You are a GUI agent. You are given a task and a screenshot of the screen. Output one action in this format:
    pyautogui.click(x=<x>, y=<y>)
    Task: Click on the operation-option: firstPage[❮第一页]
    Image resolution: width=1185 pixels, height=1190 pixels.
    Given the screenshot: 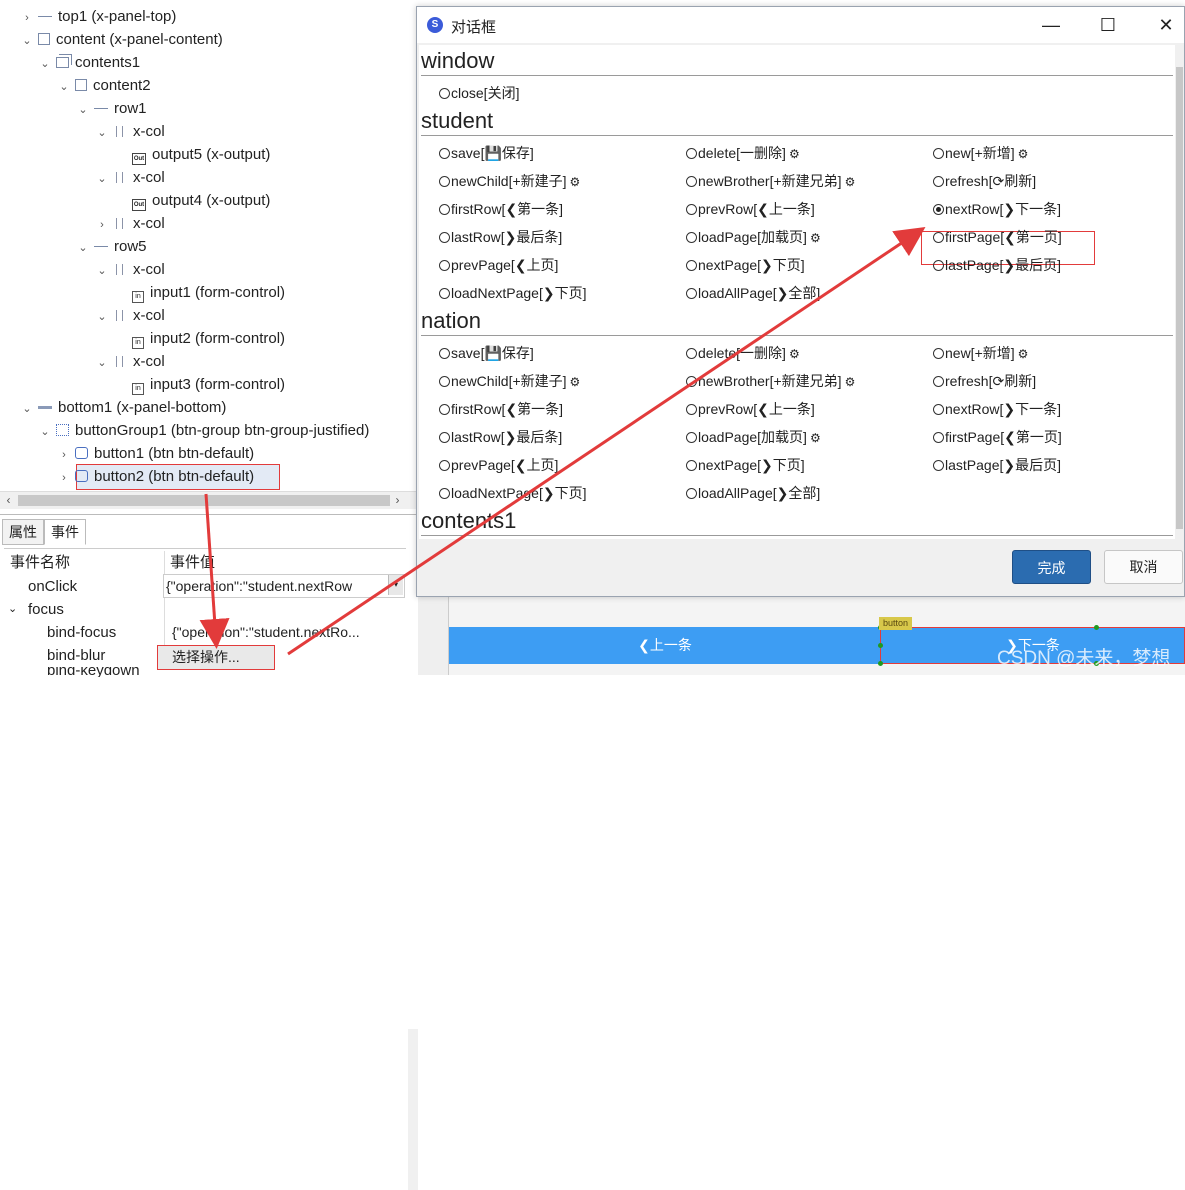 What is the action you would take?
    pyautogui.click(x=997, y=237)
    